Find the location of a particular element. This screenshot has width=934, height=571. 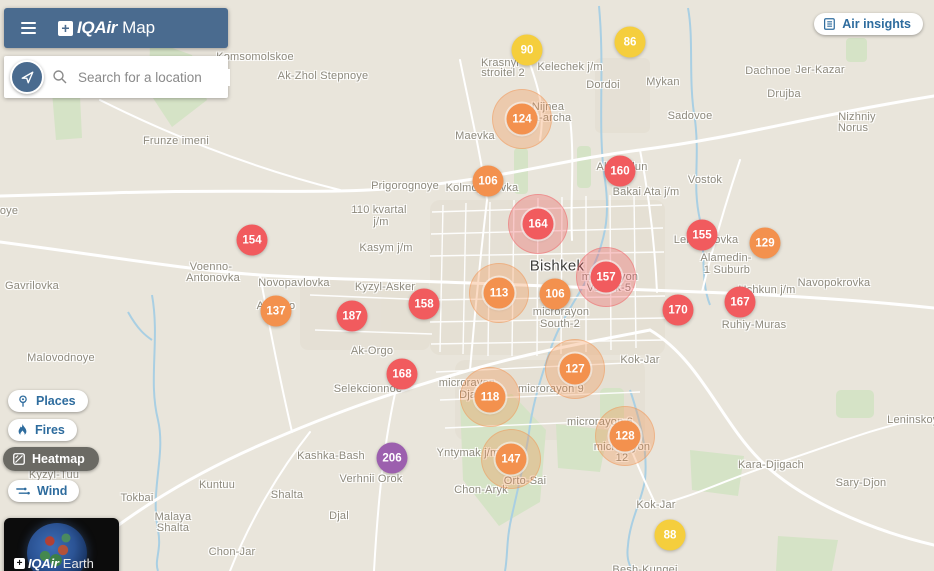

layer-button-label: Heatmap is located at coordinates (58, 459).